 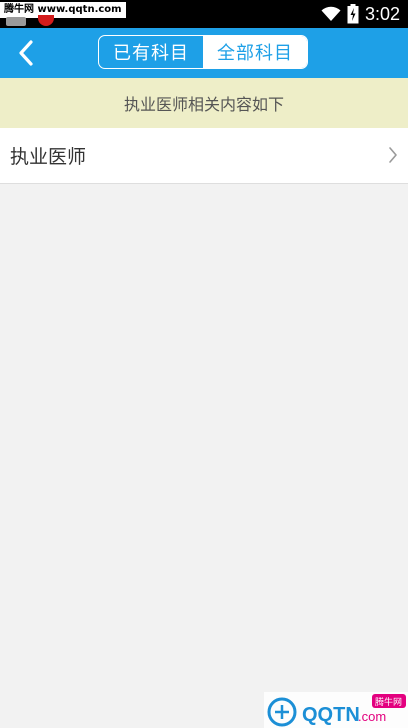 What do you see at coordinates (204, 14) in the screenshot?
I see `status-bar: 腾牛网 www.qqtn.com 3:02` at bounding box center [204, 14].